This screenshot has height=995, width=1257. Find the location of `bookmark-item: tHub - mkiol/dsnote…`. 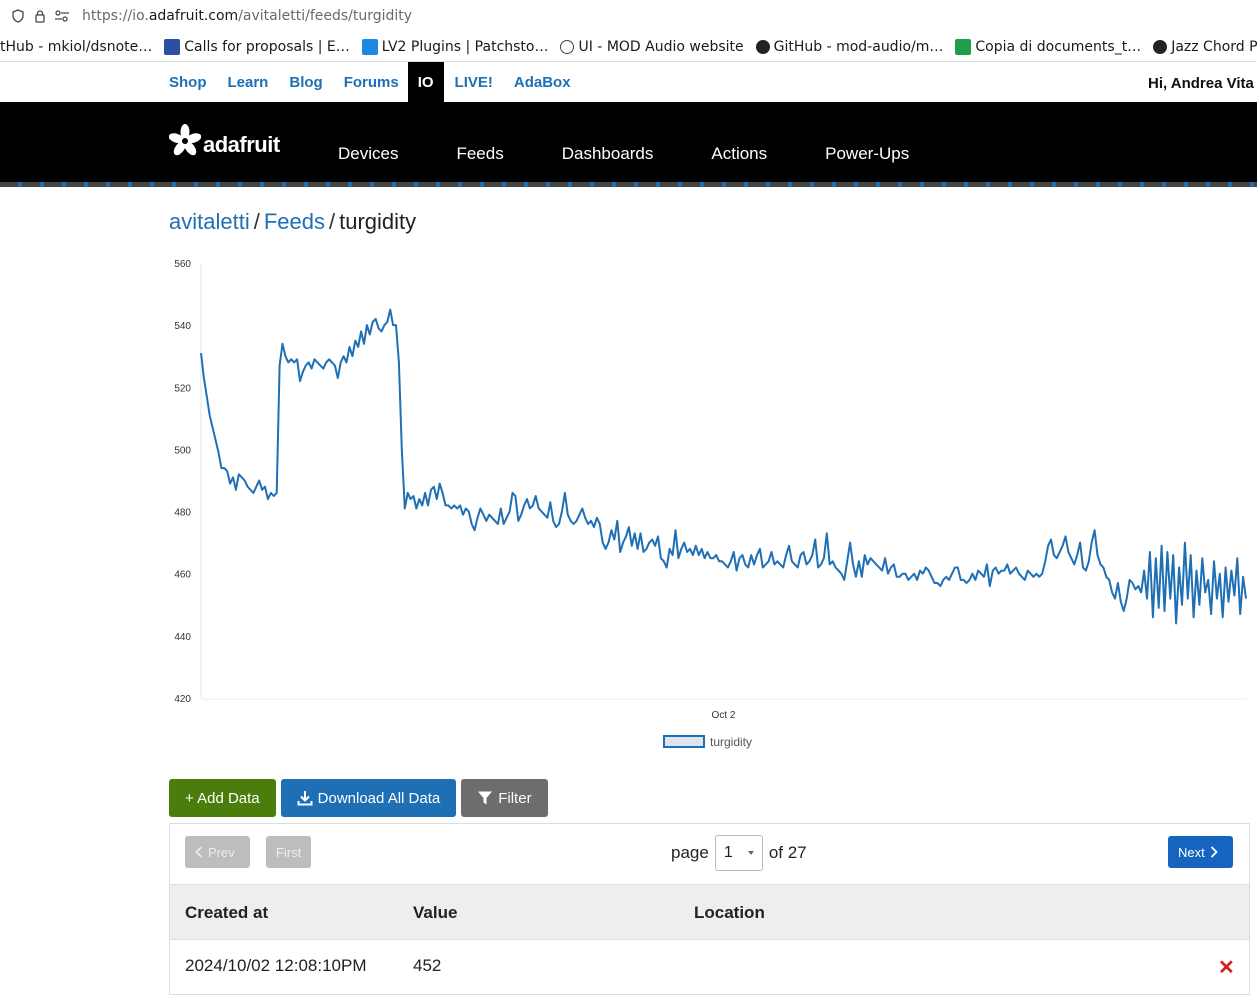

bookmark-item: tHub - mkiol/dsnote… is located at coordinates (76, 47).